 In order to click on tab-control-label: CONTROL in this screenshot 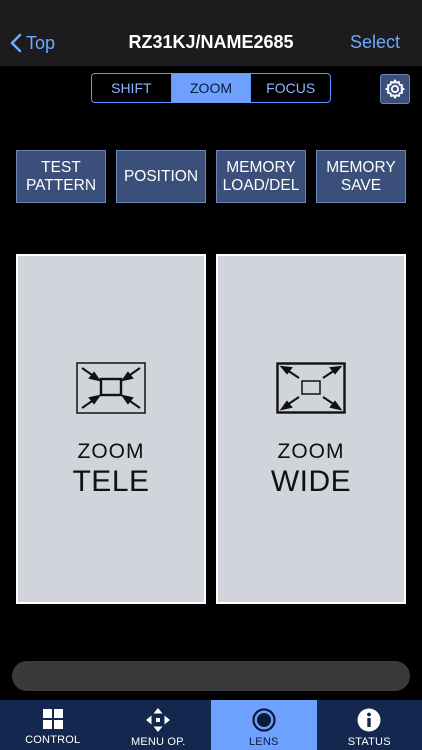, I will do `click(53, 740)`.